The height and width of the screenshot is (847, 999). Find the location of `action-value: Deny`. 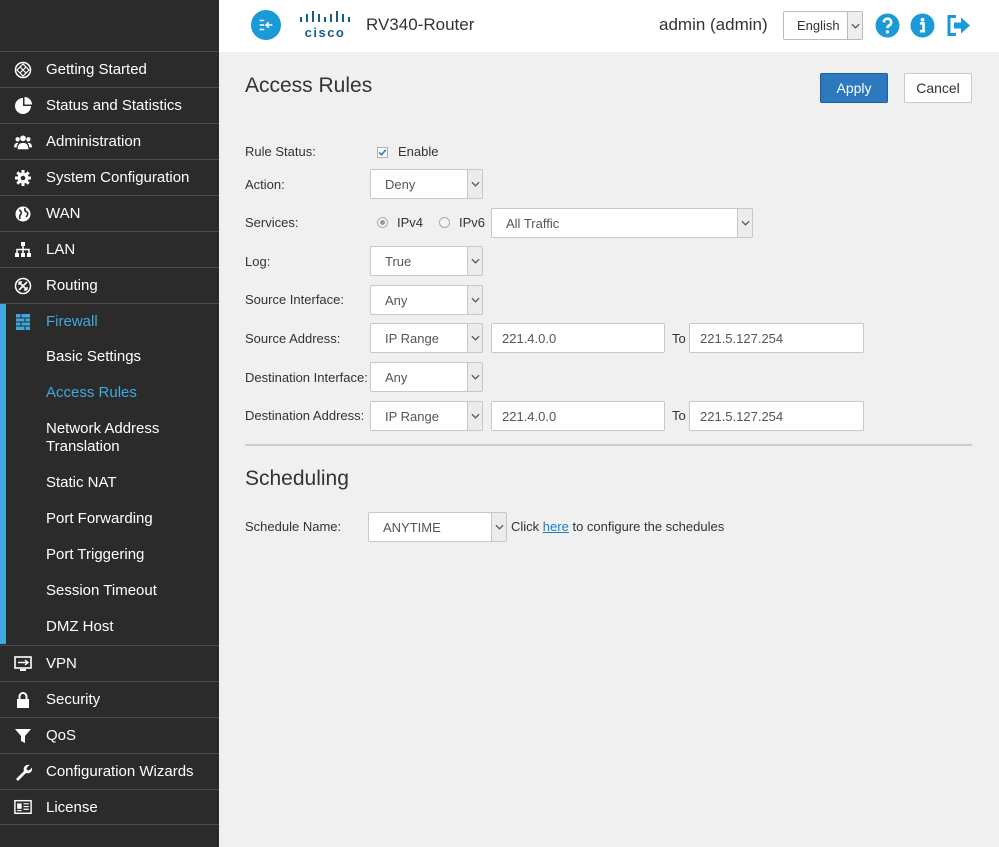

action-value: Deny is located at coordinates (400, 184).